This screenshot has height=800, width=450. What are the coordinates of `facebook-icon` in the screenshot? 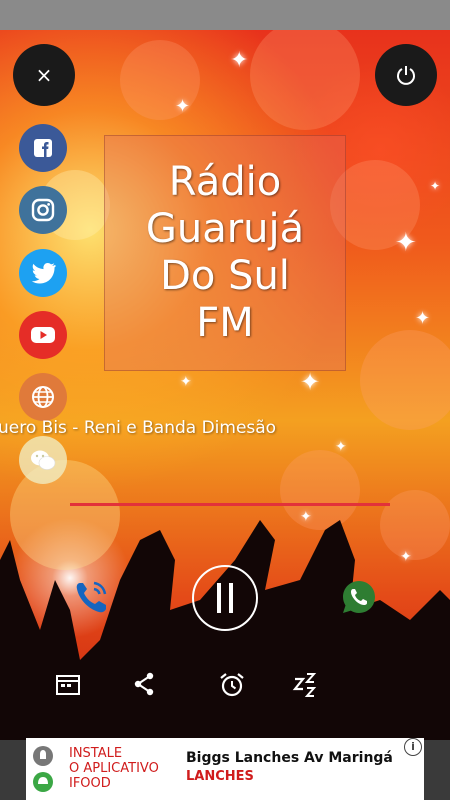 It's located at (43, 148).